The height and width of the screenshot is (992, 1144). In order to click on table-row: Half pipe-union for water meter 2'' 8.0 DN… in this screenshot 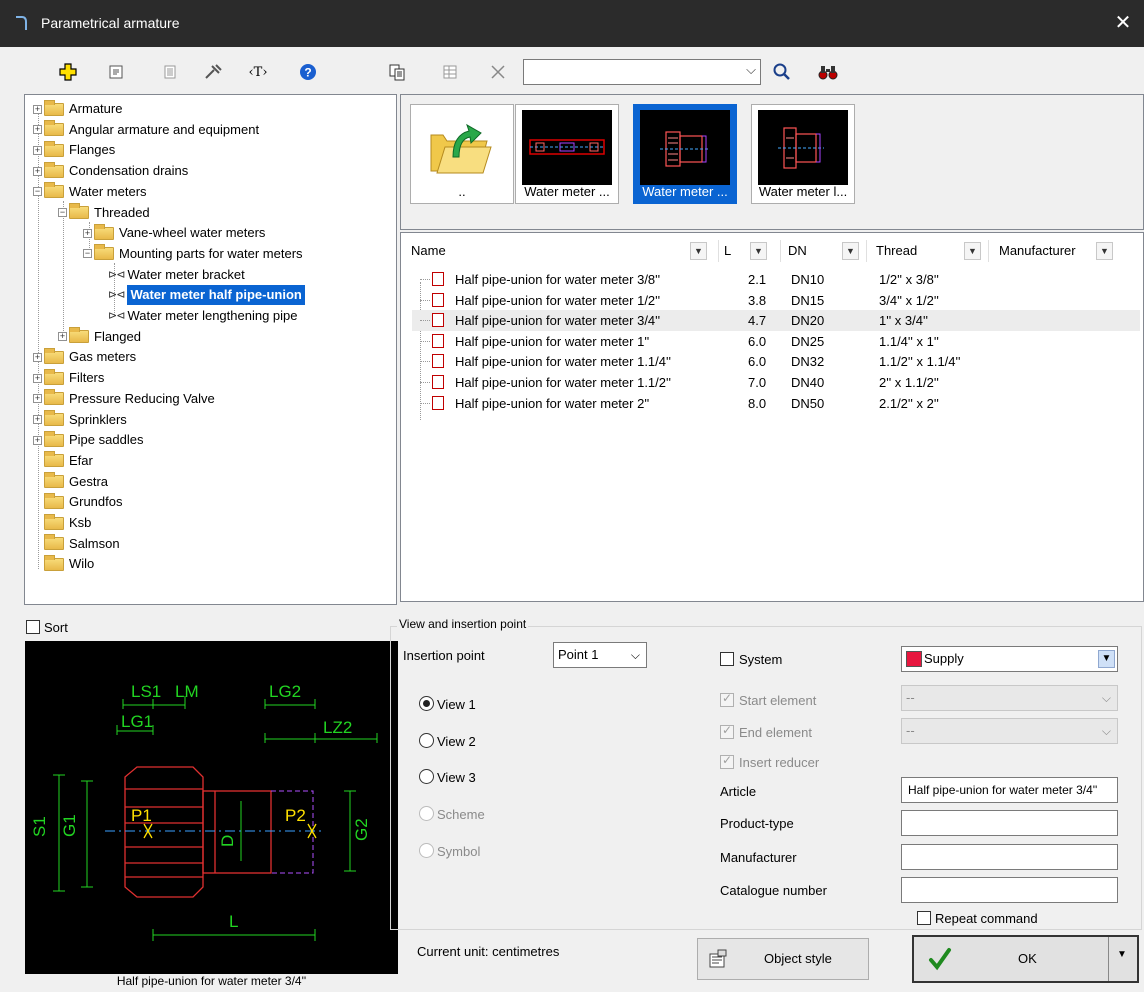, I will do `click(776, 403)`.